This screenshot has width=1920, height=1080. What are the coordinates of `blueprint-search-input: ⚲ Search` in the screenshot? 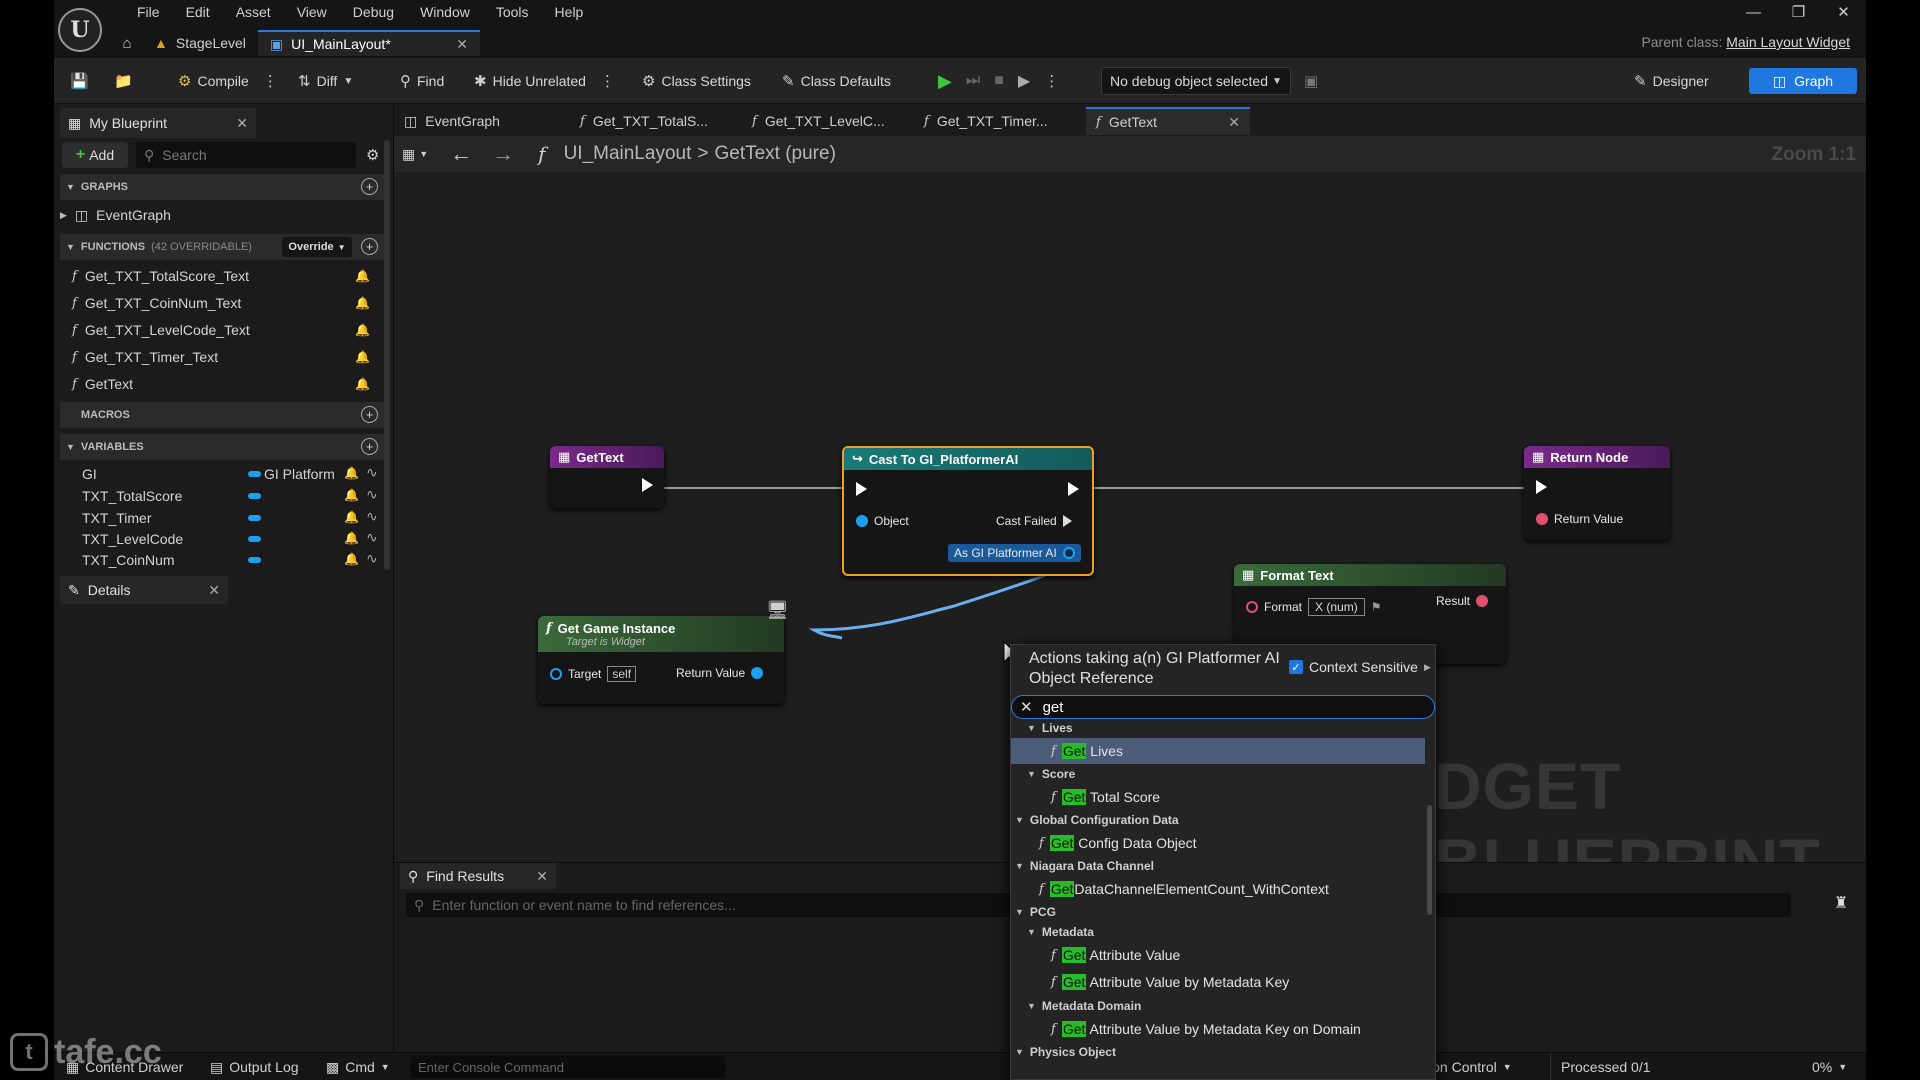 It's located at (246, 155).